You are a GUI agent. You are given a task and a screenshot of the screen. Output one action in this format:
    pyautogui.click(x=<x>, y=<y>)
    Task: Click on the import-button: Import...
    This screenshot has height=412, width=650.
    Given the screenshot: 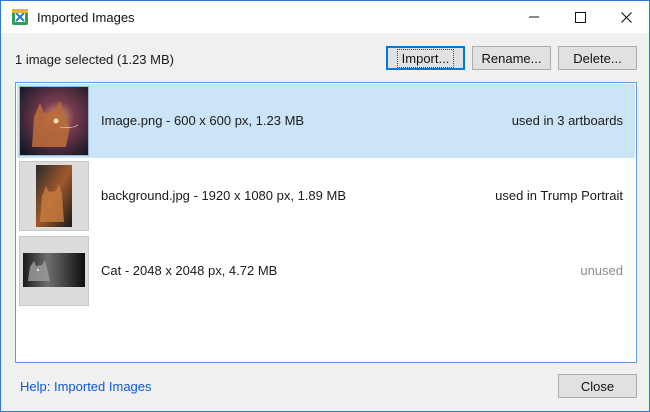 What is the action you would take?
    pyautogui.click(x=425, y=58)
    